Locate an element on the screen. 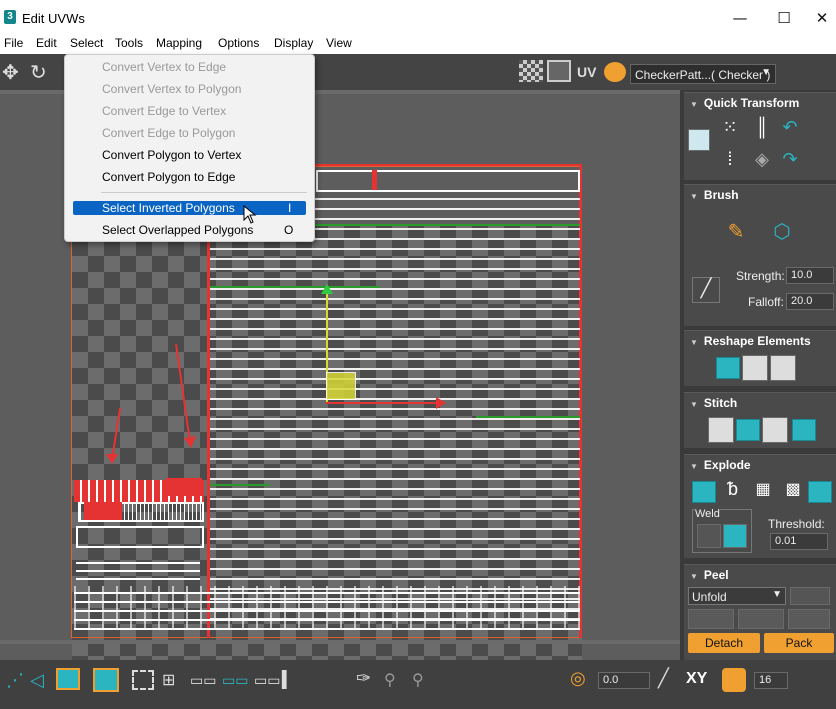  brush-transform-icon: ╱ is located at coordinates (663, 678).